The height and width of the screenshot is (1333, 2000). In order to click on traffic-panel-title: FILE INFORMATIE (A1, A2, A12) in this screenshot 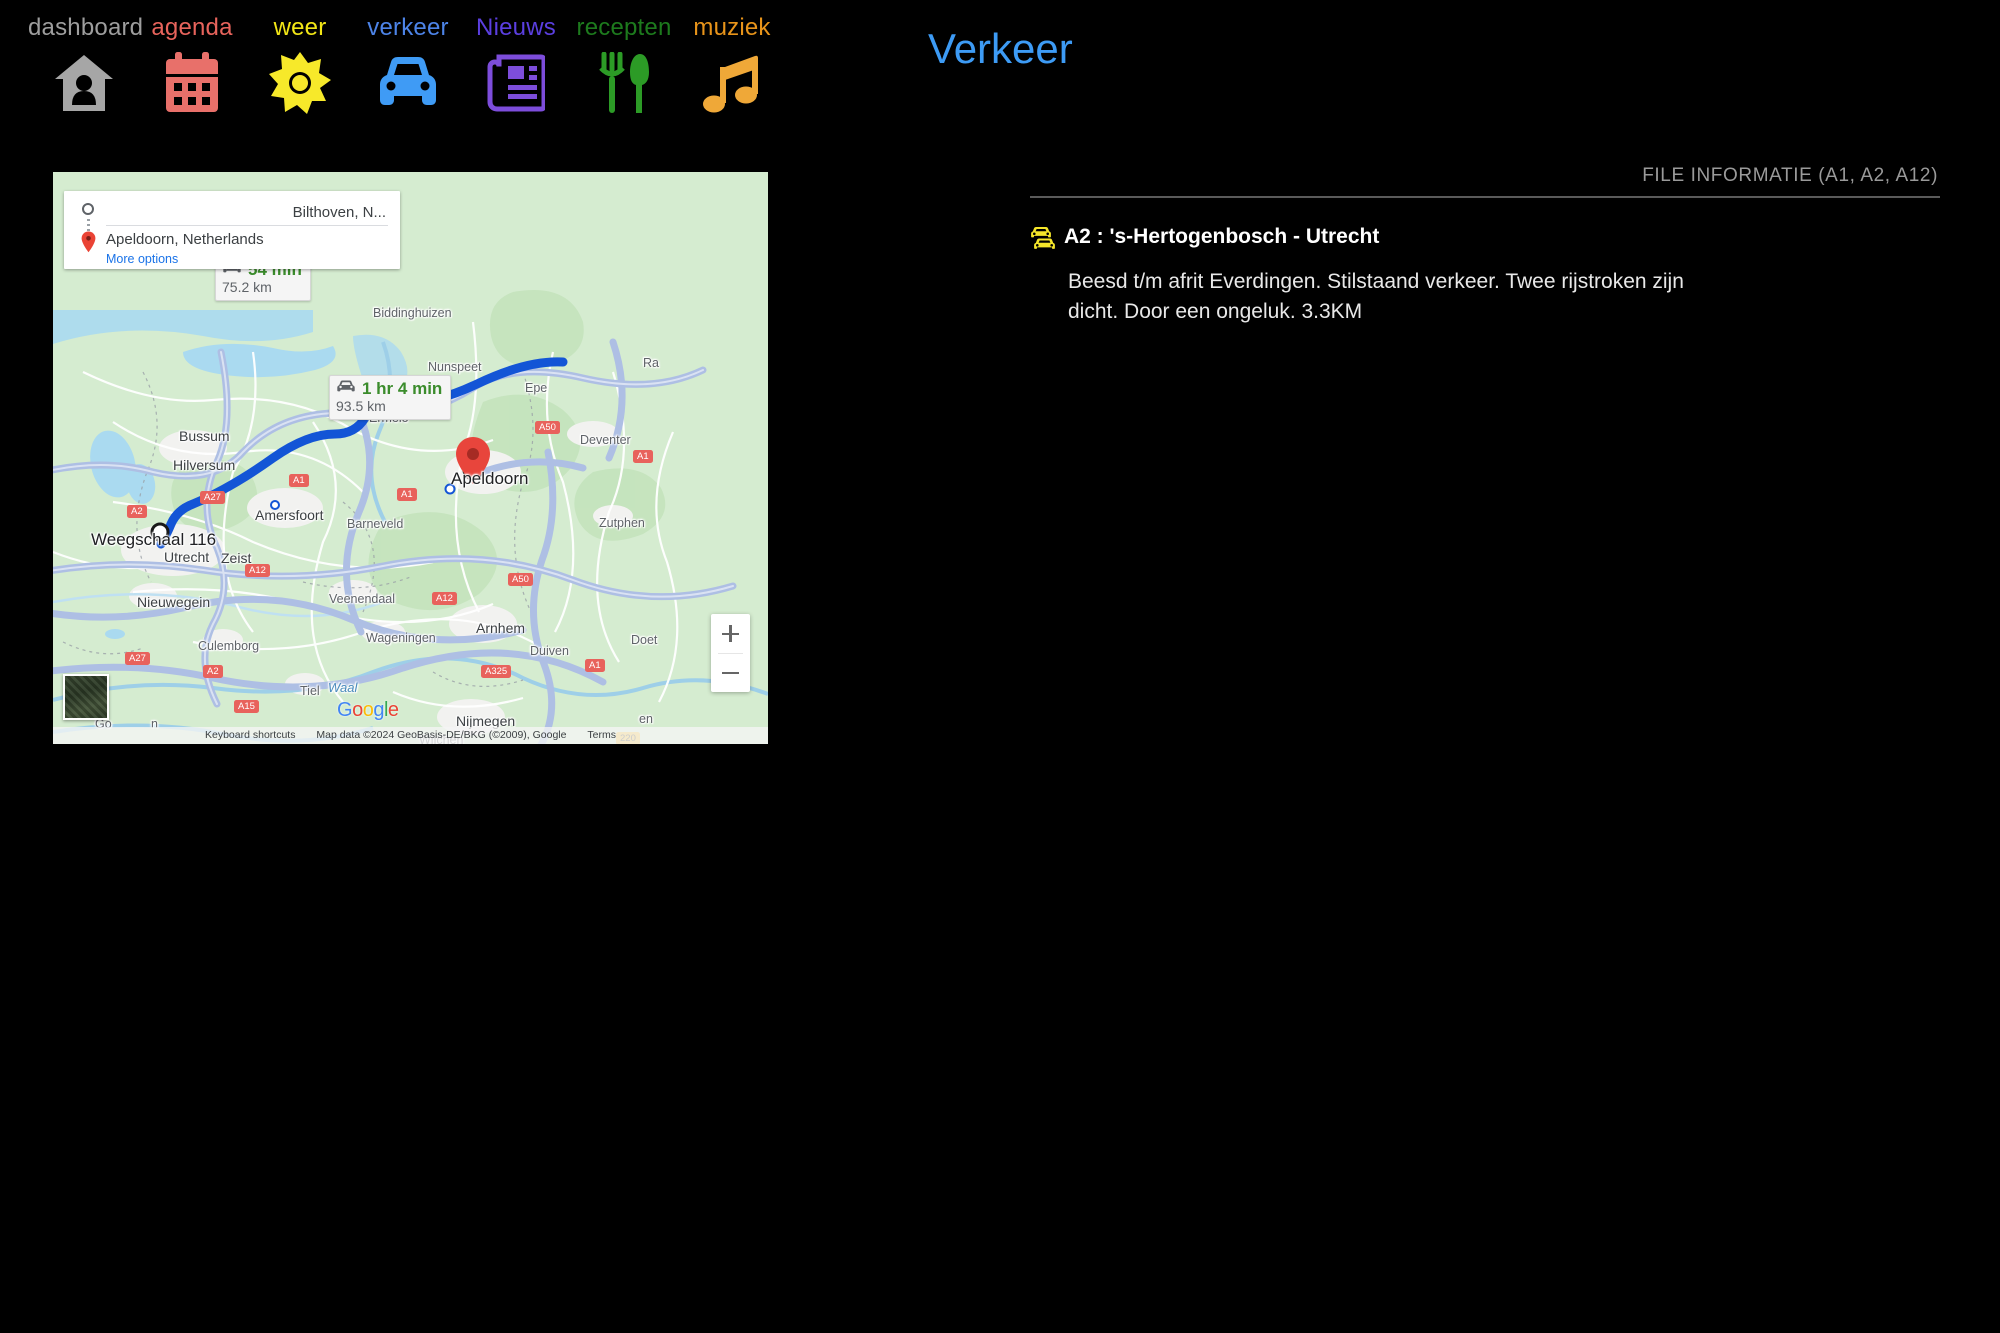, I will do `click(1790, 175)`.